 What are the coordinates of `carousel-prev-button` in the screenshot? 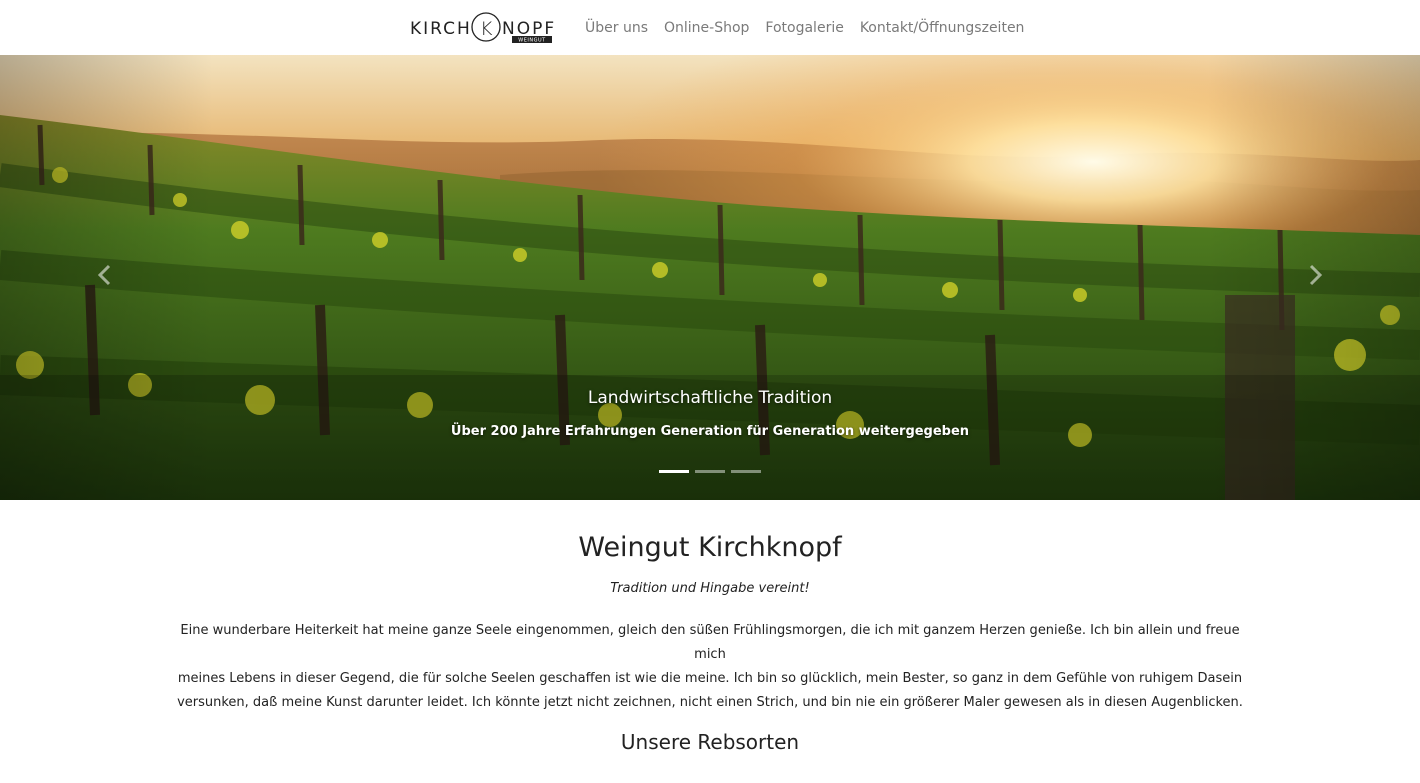 It's located at (104, 275).